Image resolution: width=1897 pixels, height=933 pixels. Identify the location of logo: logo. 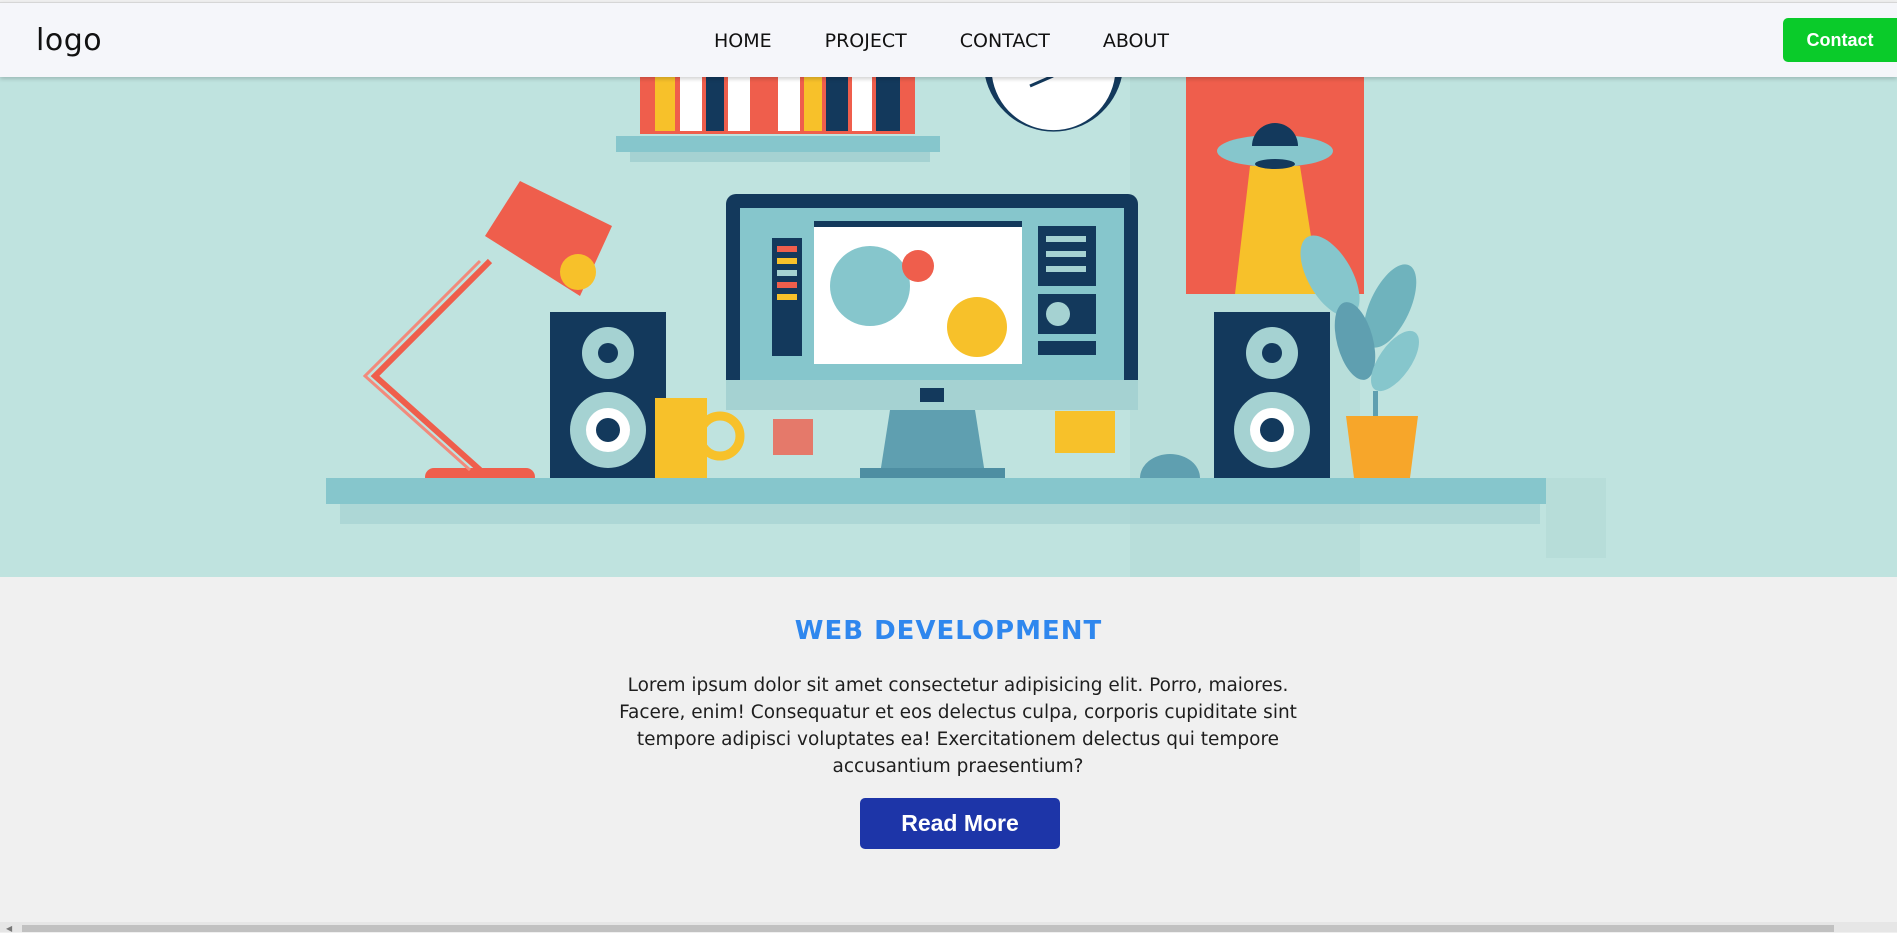
(69, 40).